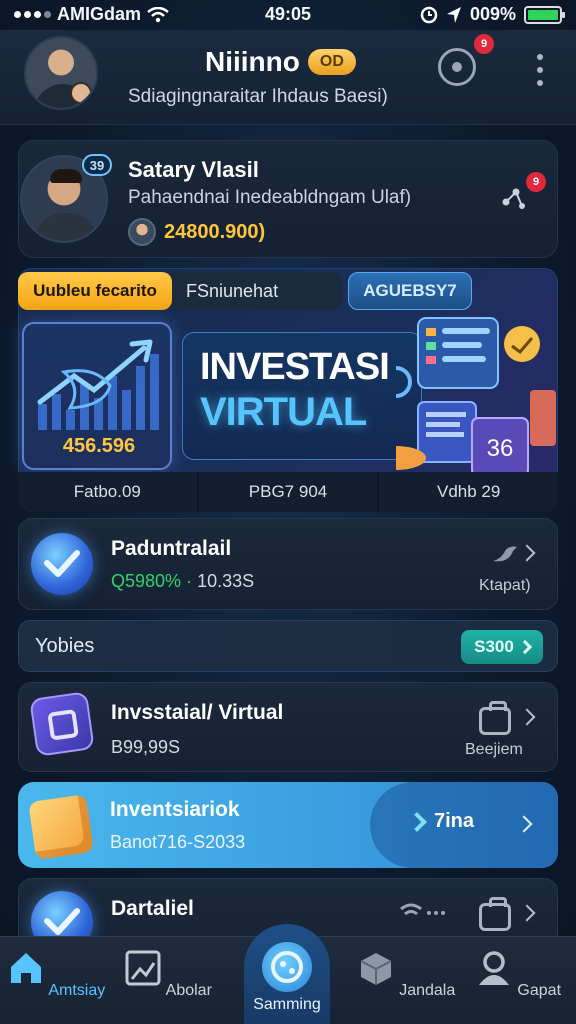  I want to click on nav-profile: Gapat, so click(518, 974).